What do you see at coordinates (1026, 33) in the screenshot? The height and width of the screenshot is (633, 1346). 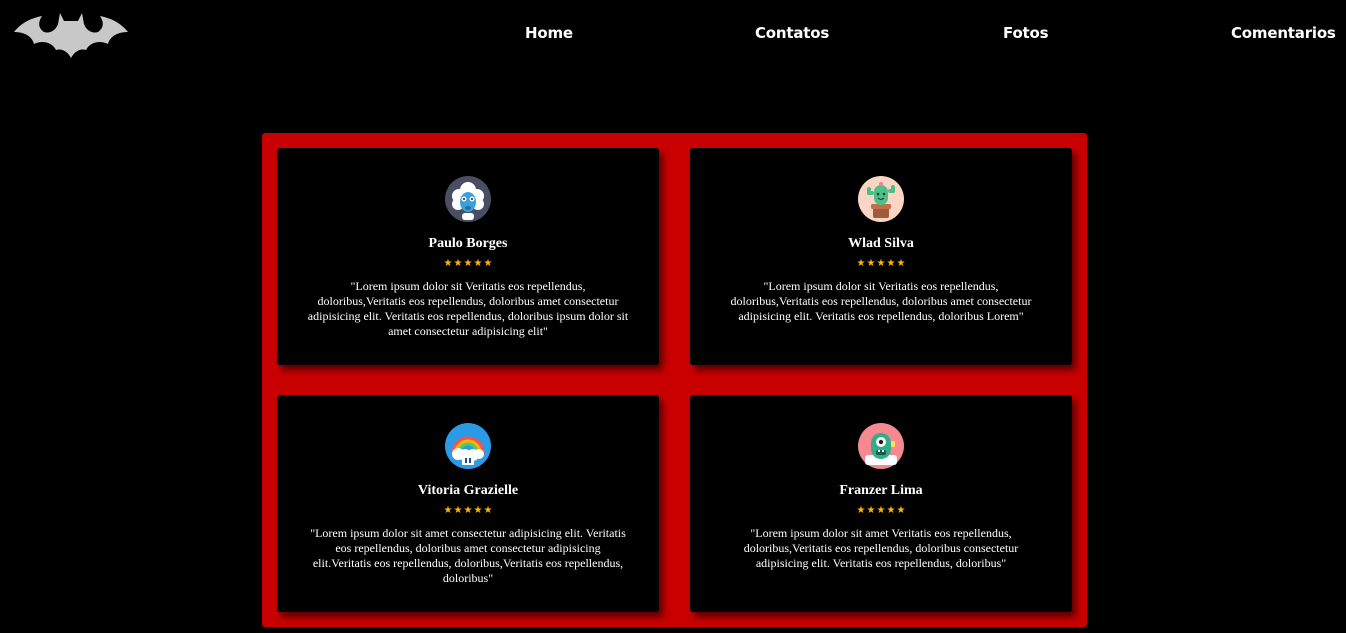 I see `nav-fotos: Fotos` at bounding box center [1026, 33].